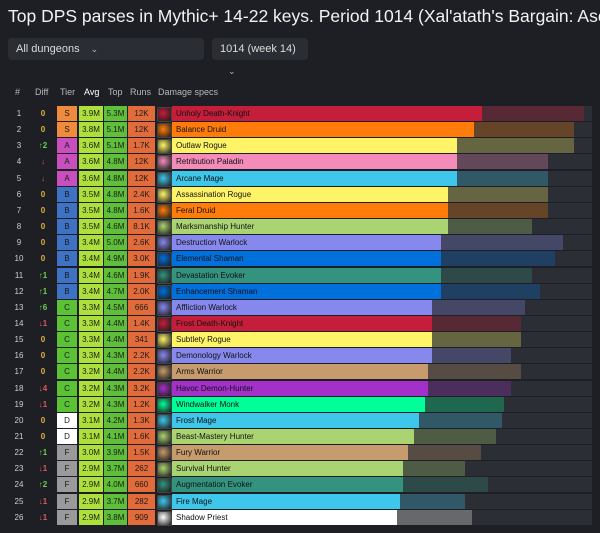 This screenshot has height=533, width=600. I want to click on table-row: 5 ↓ A 3.6M 4.8M 12K Arcane Mage, so click(300, 178).